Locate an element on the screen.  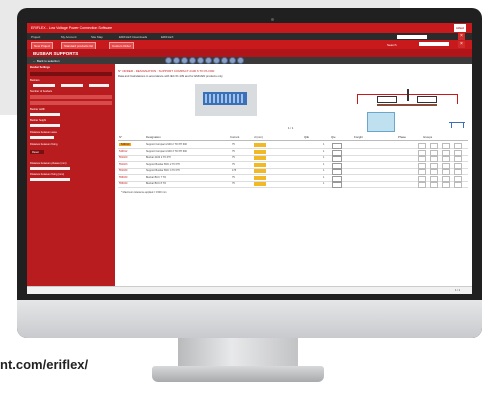
copy-icon is located at coordinates (192, 60).